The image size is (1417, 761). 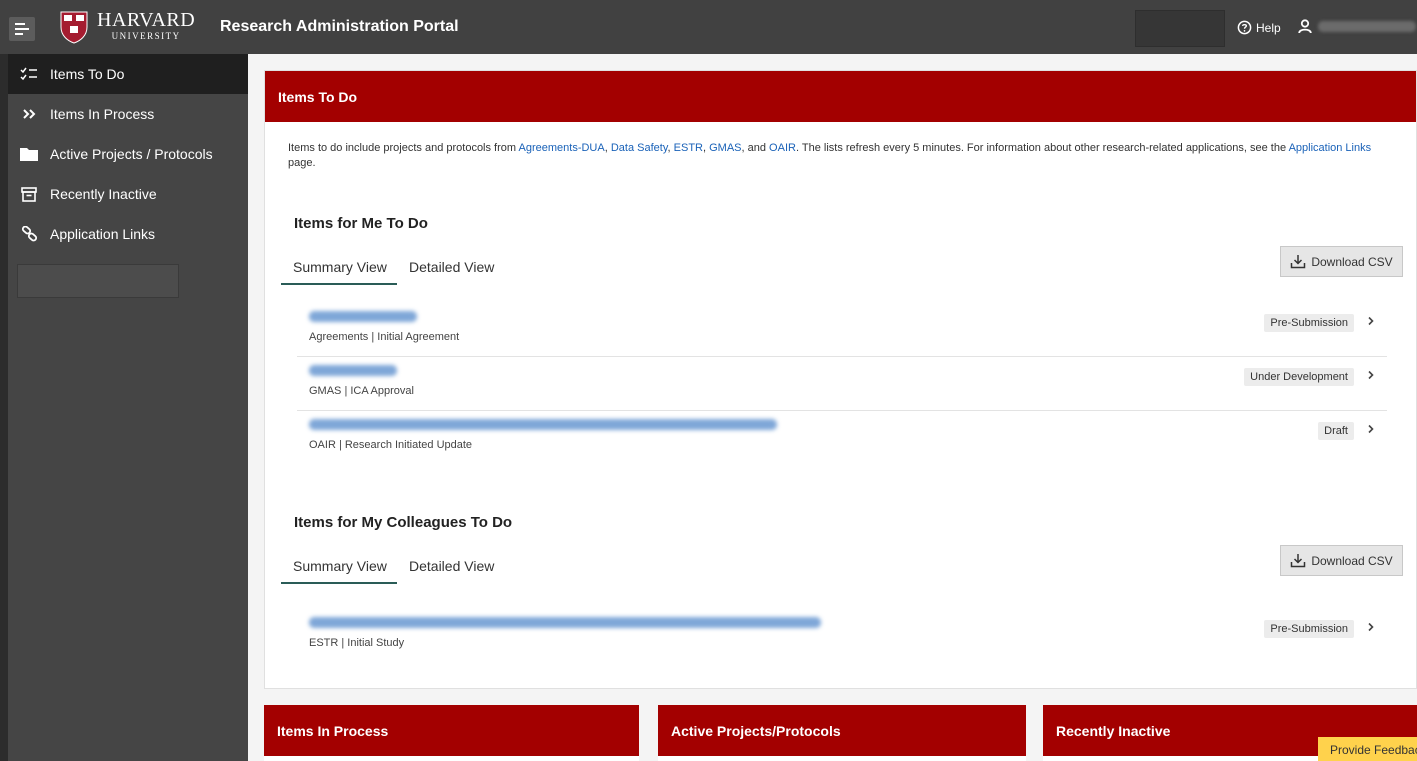 I want to click on sidebar-item-active-projects: Active Projects / Protocols, so click(x=128, y=154).